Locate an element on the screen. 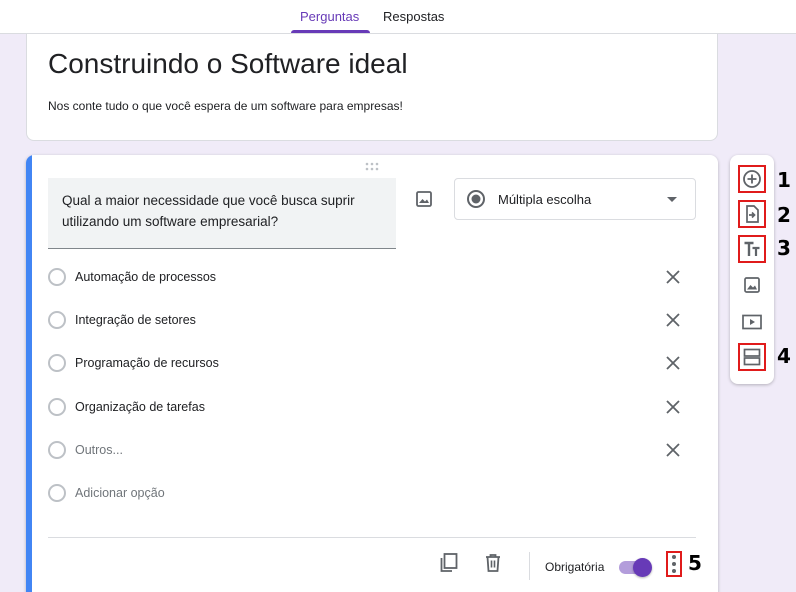 The width and height of the screenshot is (796, 592). add-title-icon is located at coordinates (752, 249).